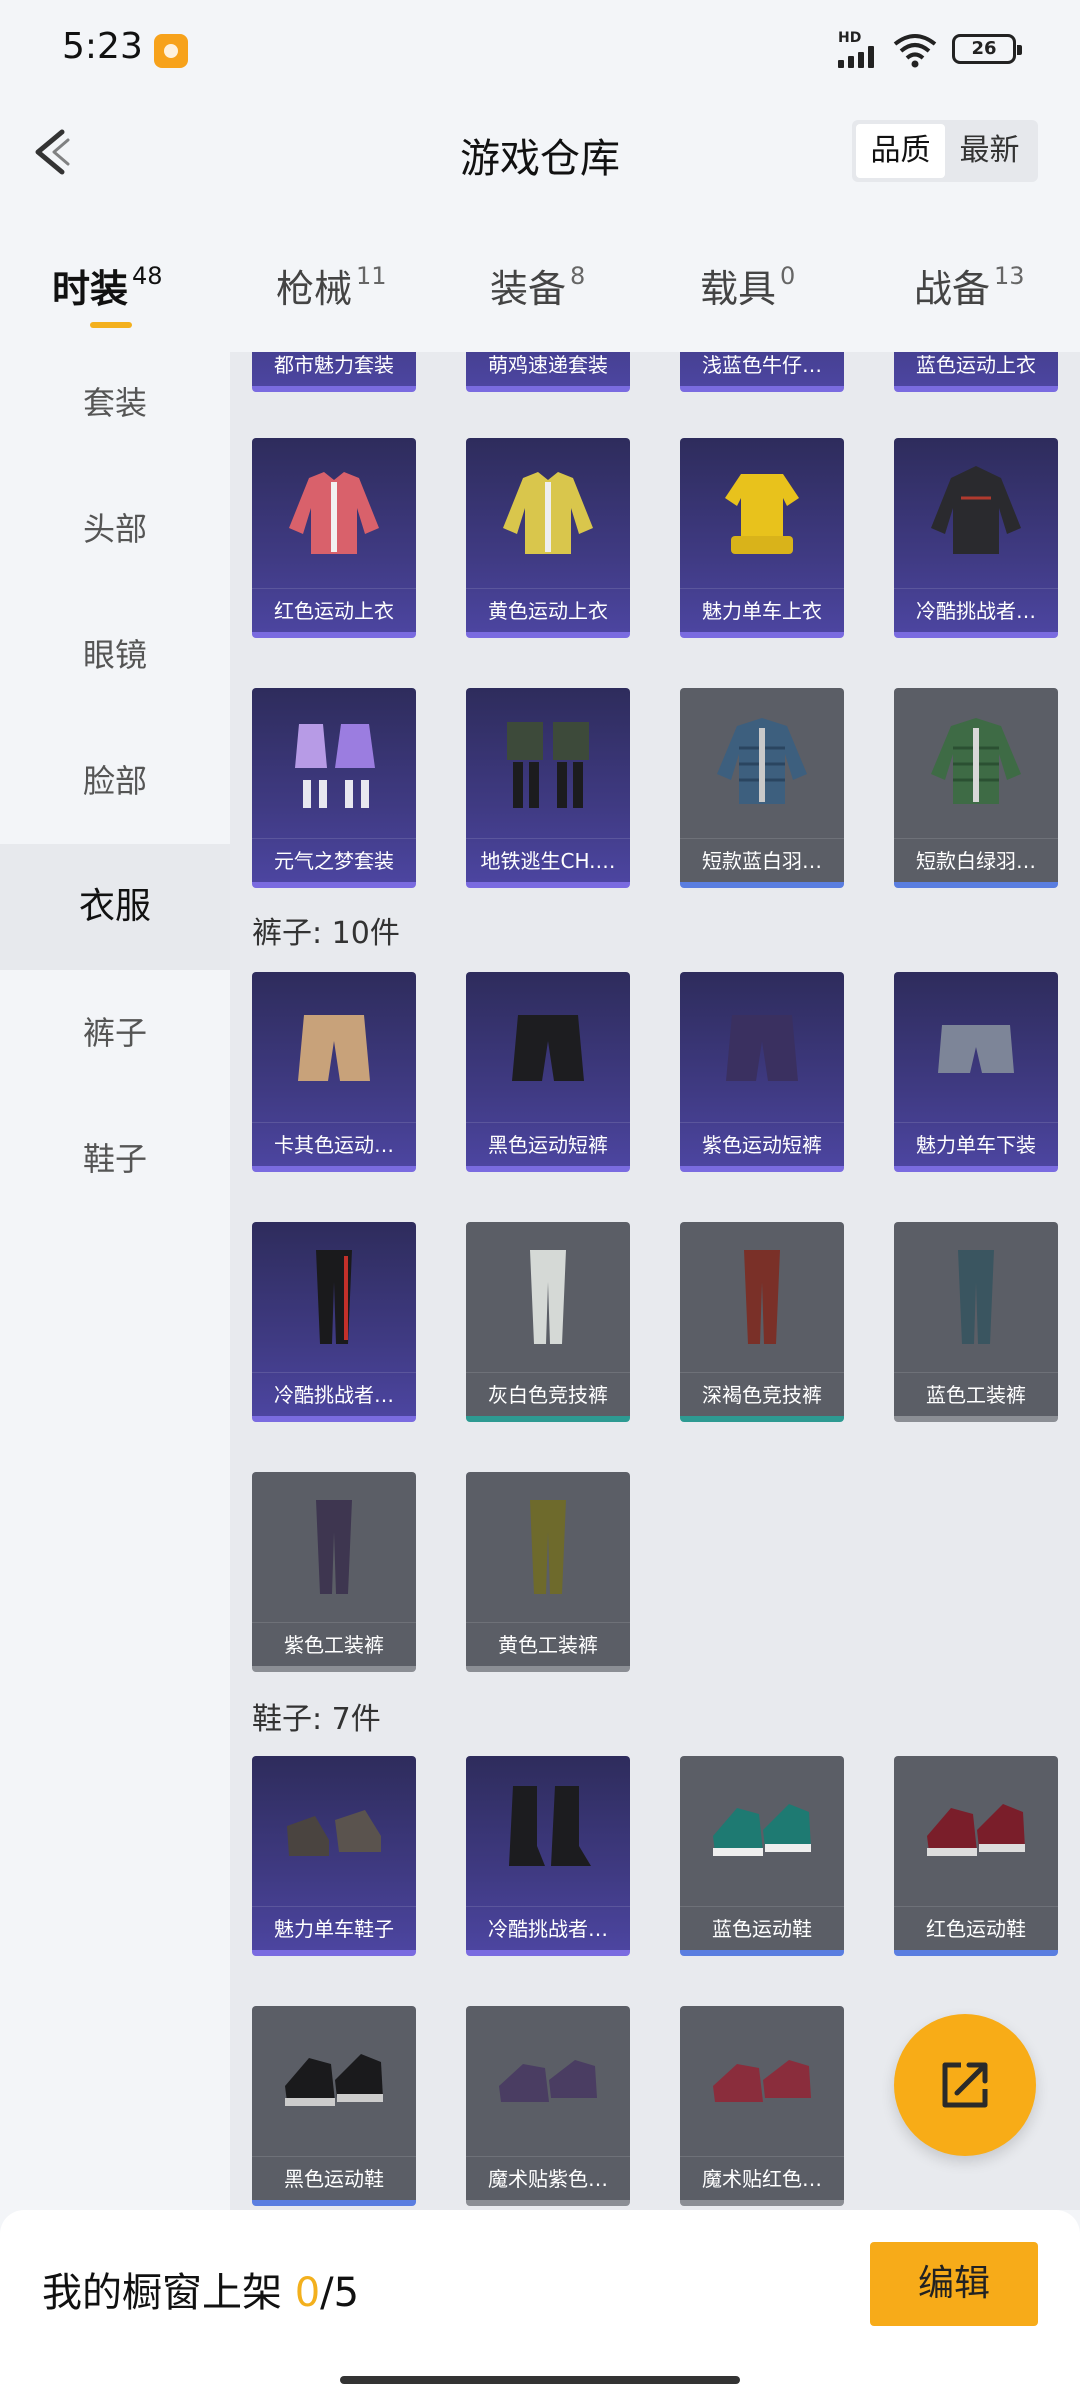 This screenshot has width=1080, height=2400. Describe the element at coordinates (334, 1047) in the screenshot. I see `khaki-shorts-icon` at that location.